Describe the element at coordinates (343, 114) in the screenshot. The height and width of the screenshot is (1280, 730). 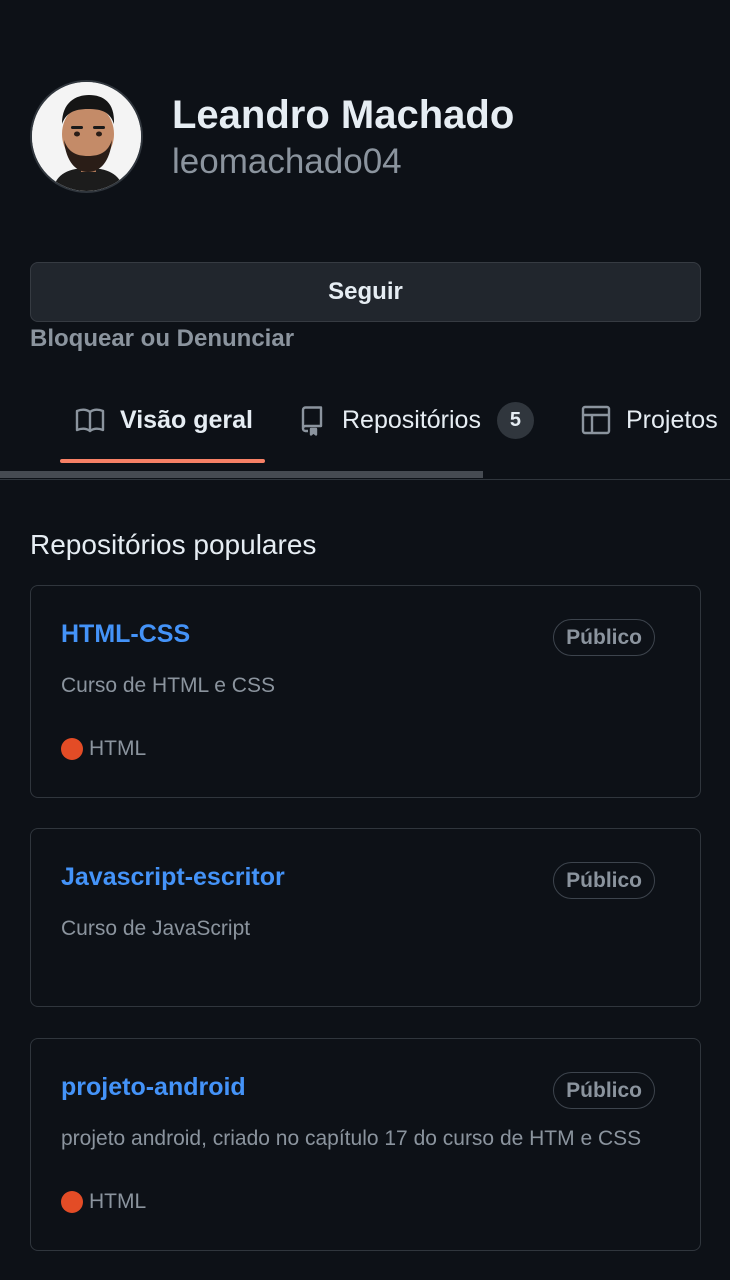
I see `profile-full-name: Leandro Machado` at that location.